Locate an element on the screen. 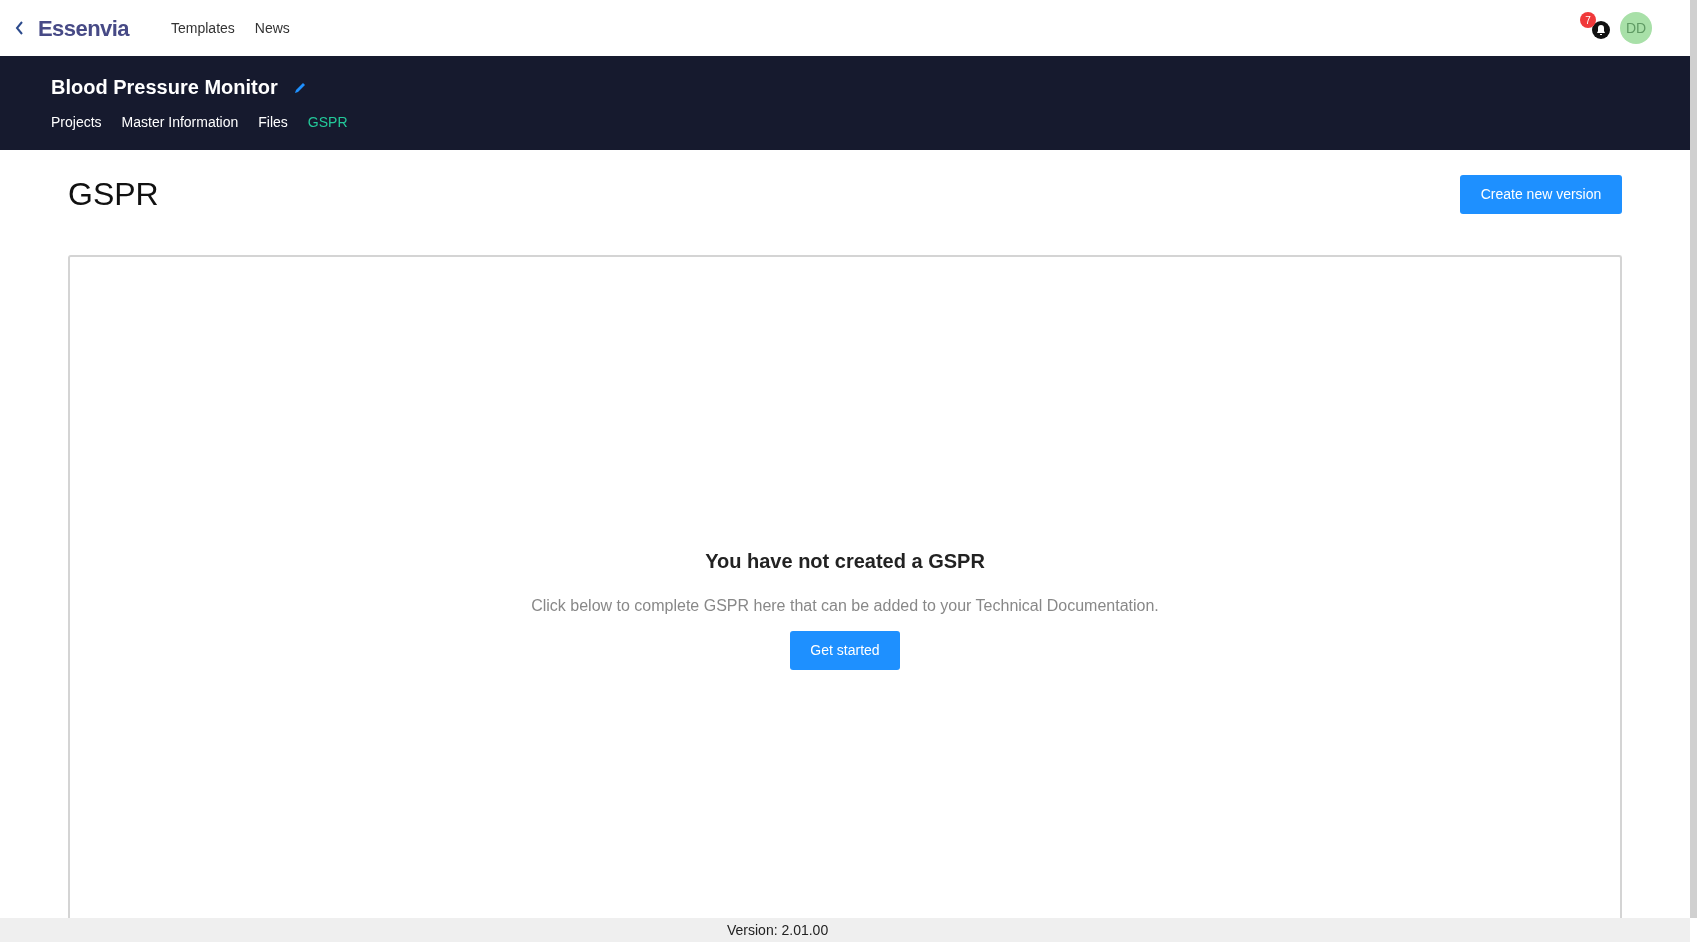  notification-badge: 7 is located at coordinates (1588, 20).